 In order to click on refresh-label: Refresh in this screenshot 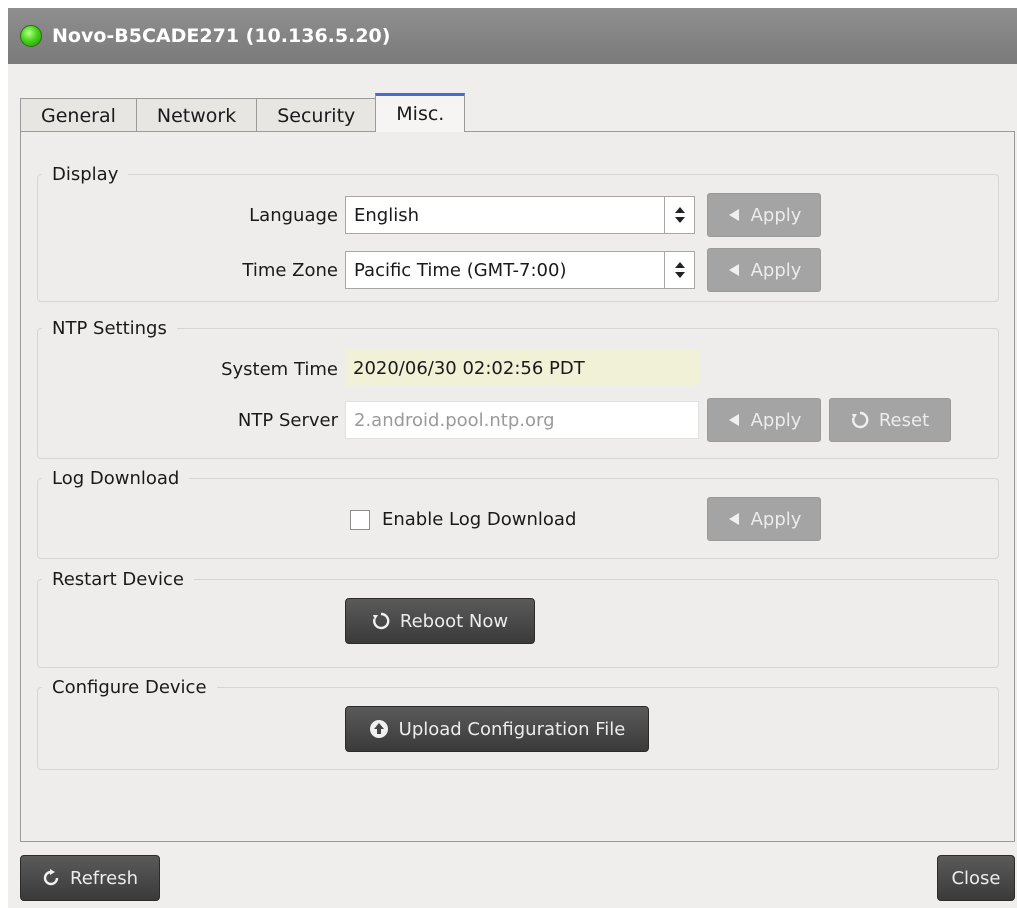, I will do `click(104, 878)`.